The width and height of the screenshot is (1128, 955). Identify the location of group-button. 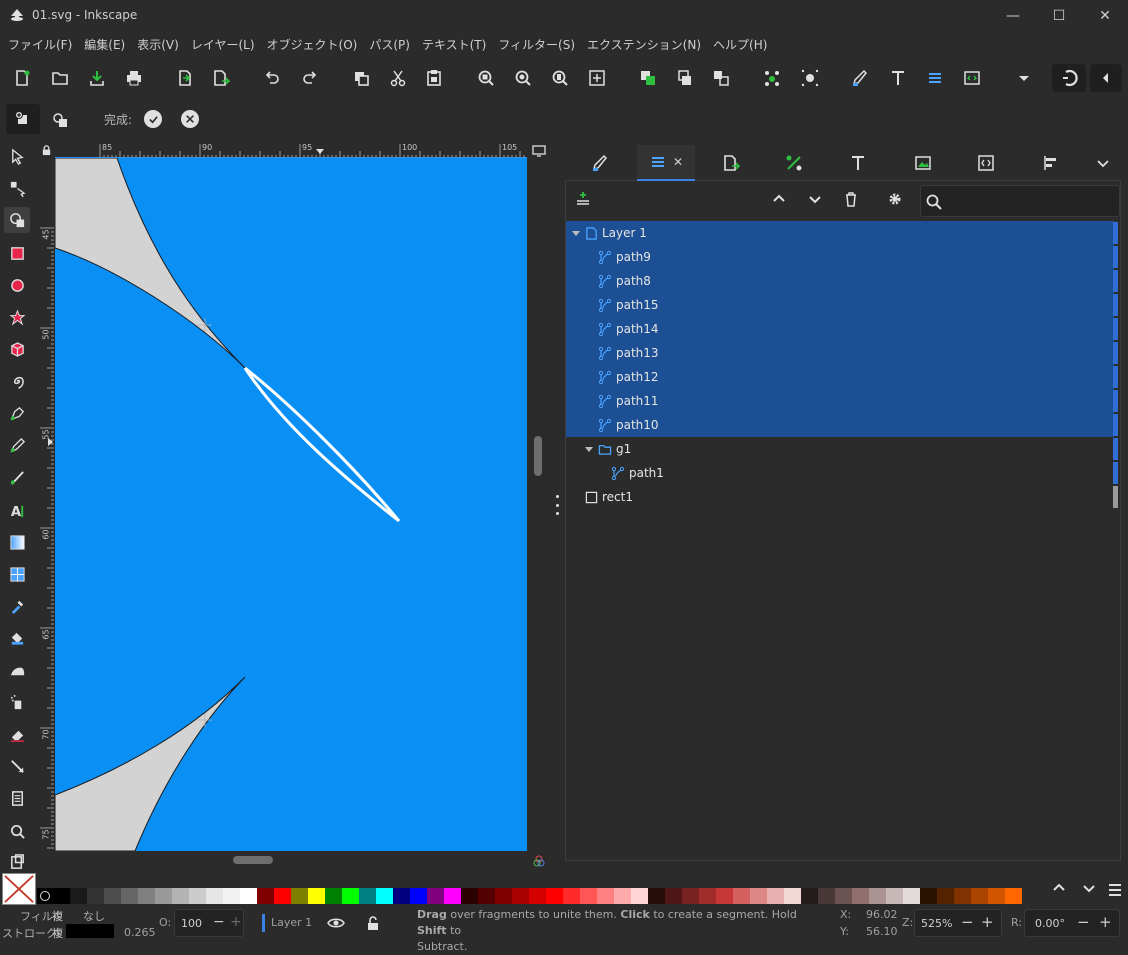
(721, 78).